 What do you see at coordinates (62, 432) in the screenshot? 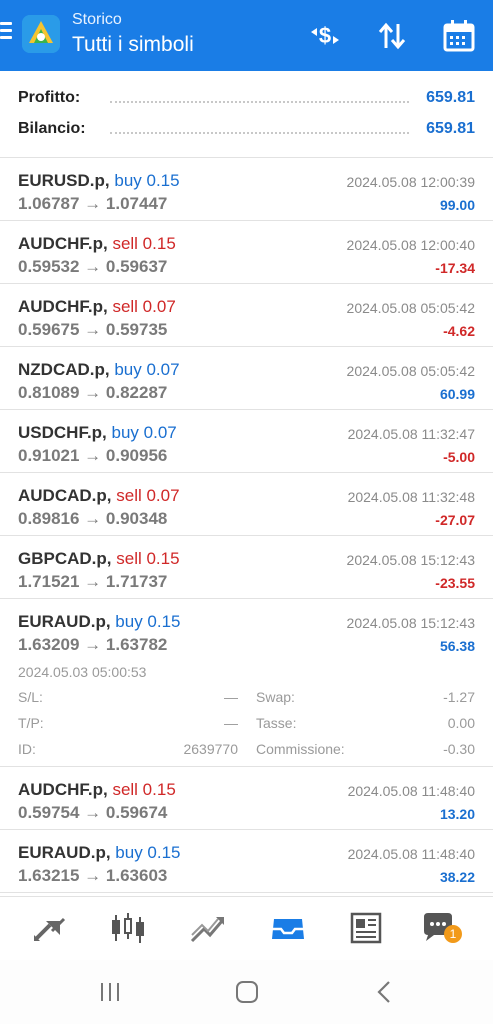
I see `trade-symbol: USDCHF.p,` at bounding box center [62, 432].